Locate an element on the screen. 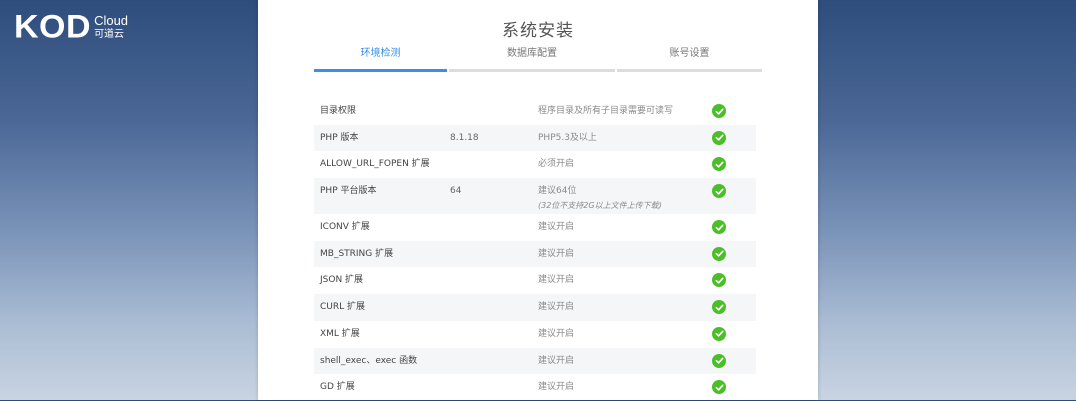  check-row: PHP 版本 8.1.18 PHP5.3及以上 is located at coordinates (535, 138).